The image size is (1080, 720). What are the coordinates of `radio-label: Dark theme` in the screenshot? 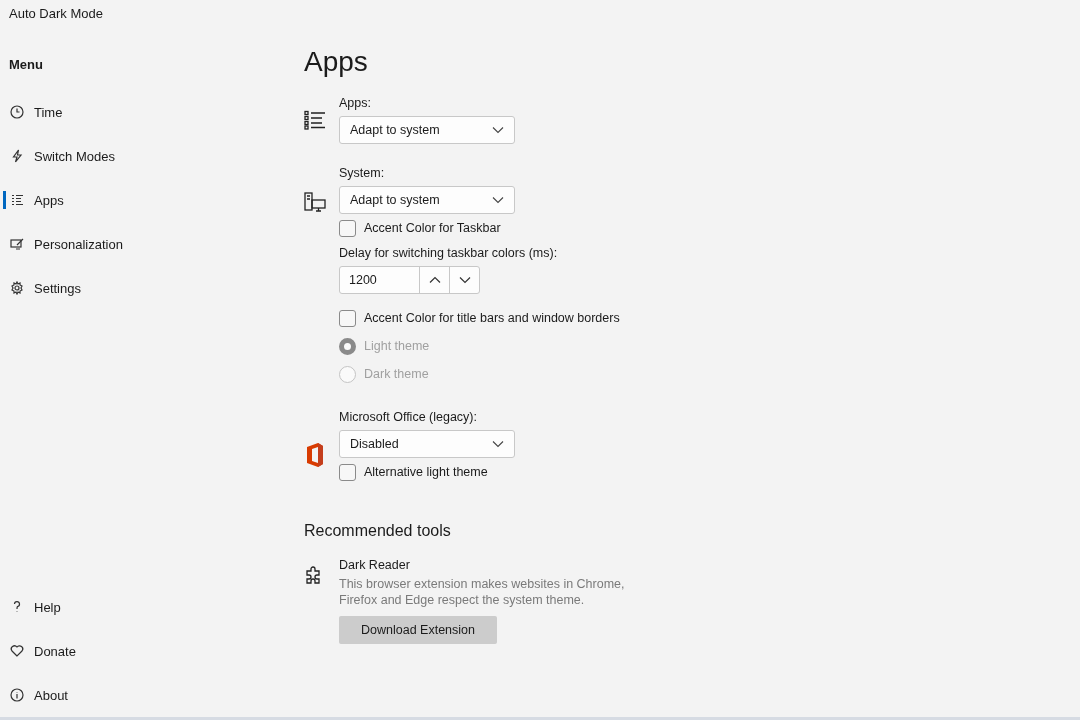 It's located at (396, 374).